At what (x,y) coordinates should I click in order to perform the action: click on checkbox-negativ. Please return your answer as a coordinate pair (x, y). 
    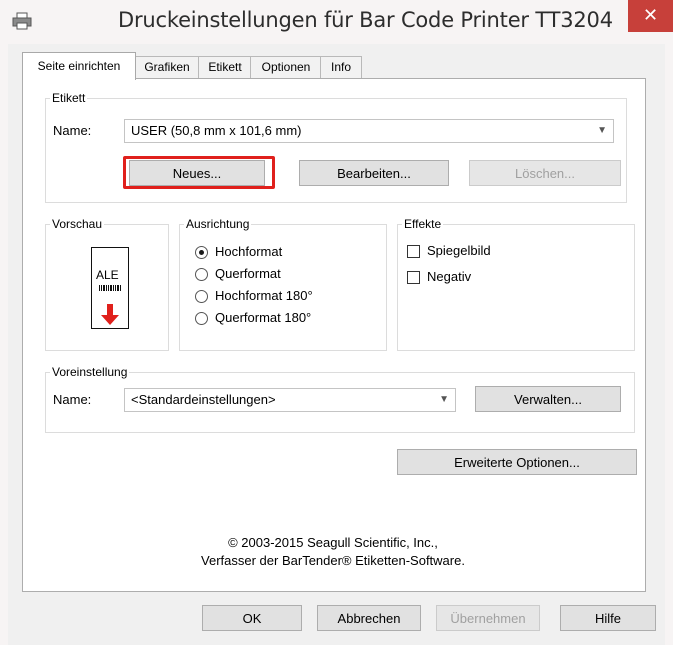
    Looking at the image, I should click on (413, 277).